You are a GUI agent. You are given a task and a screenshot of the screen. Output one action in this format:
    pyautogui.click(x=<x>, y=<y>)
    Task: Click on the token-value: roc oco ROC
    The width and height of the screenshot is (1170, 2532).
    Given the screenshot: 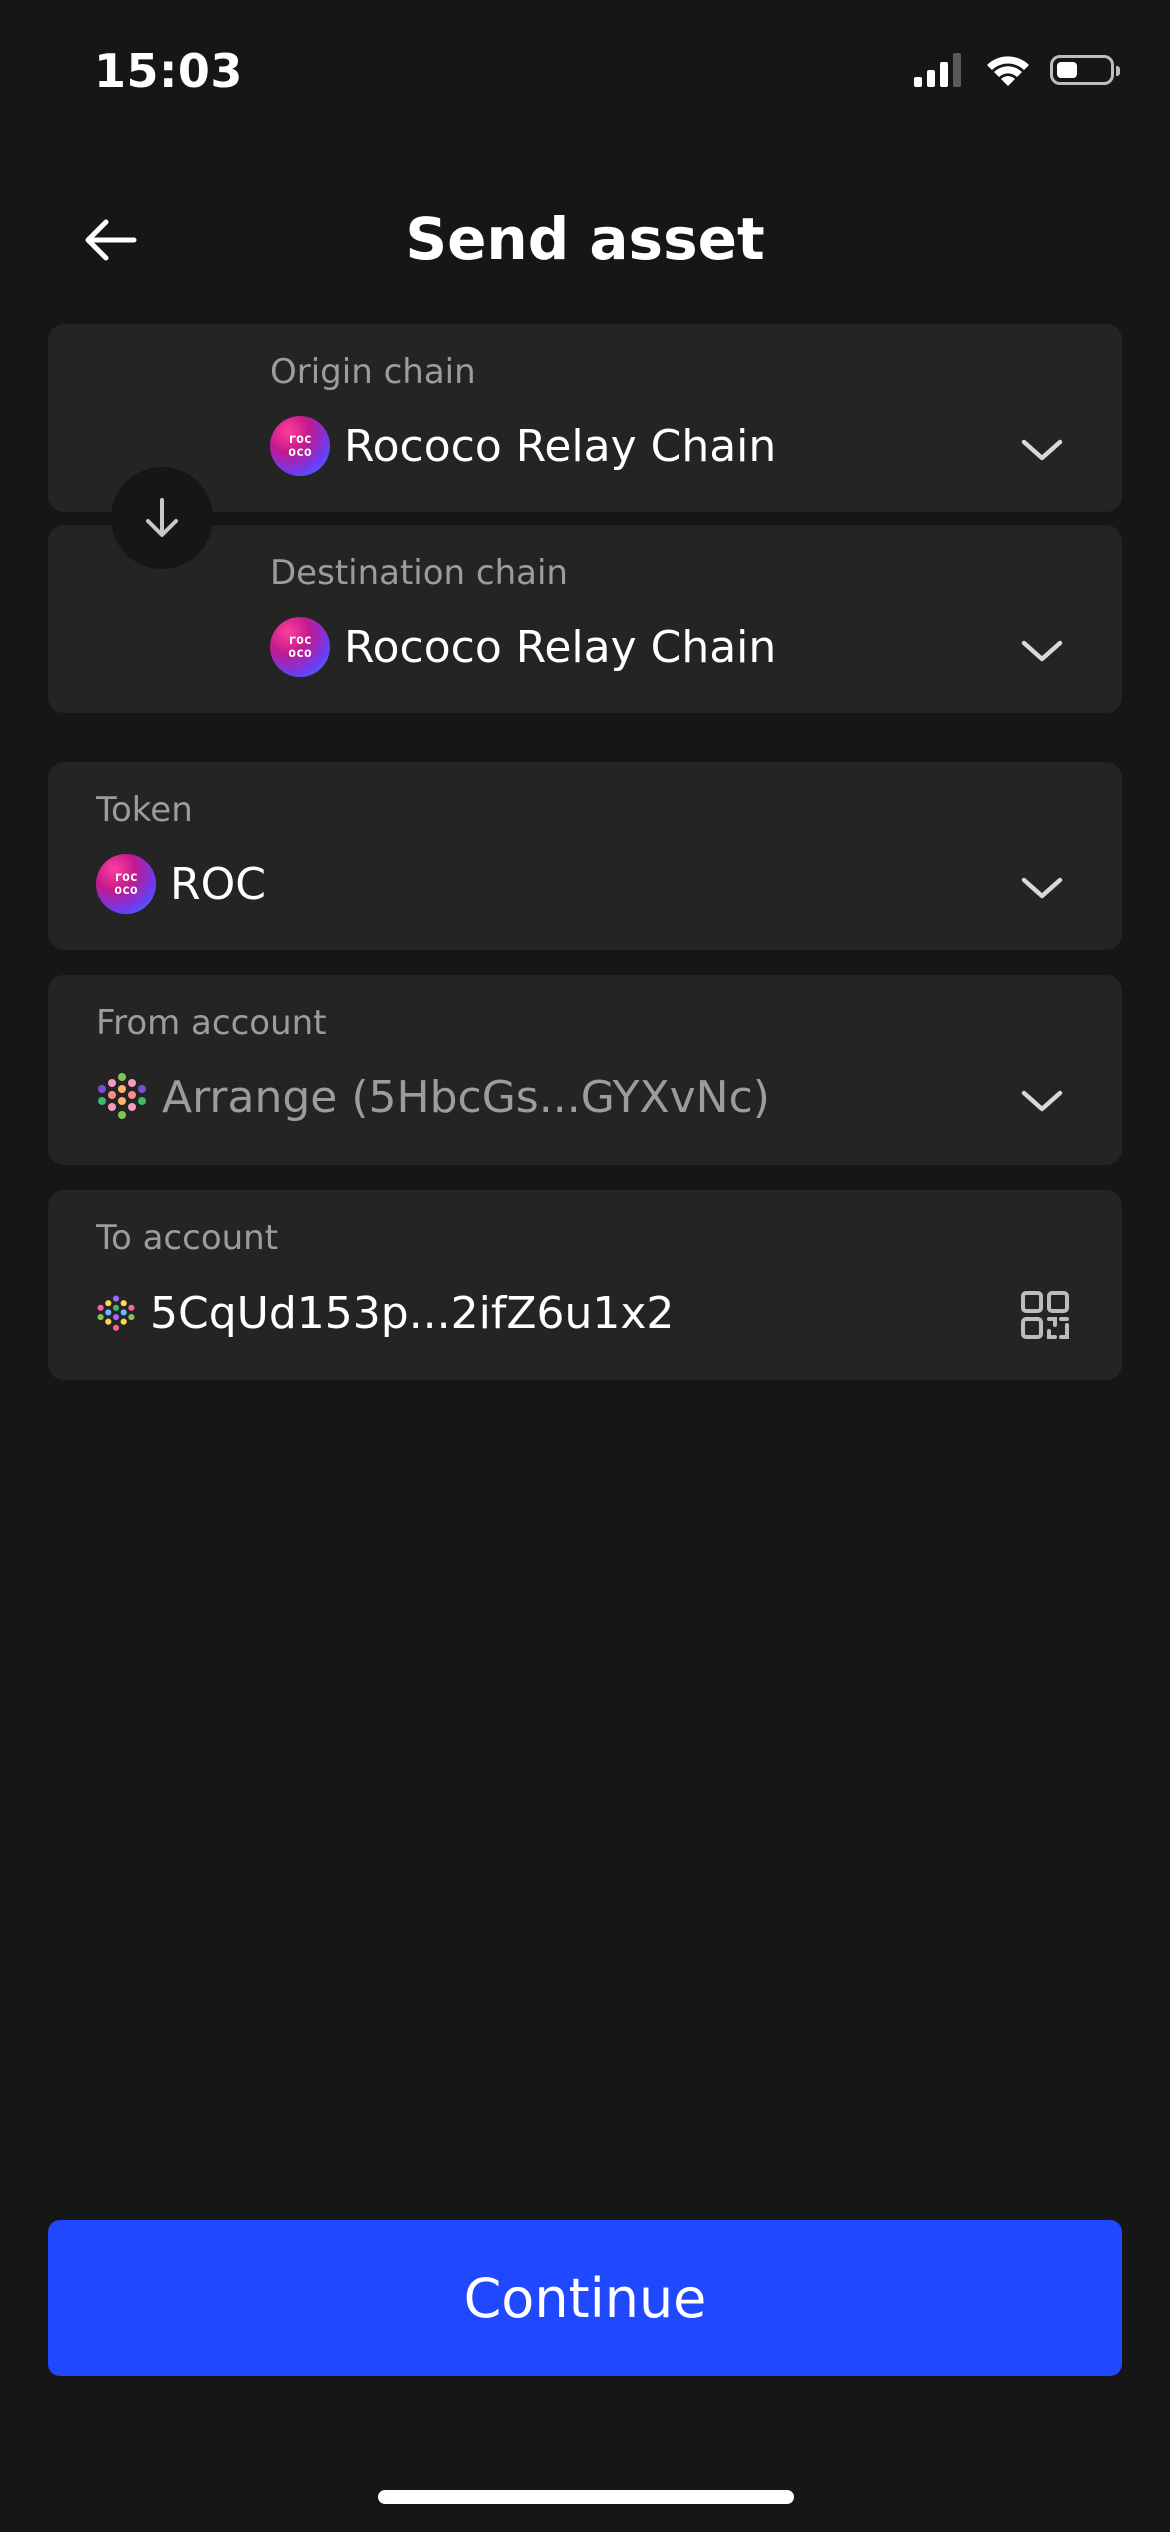 What is the action you would take?
    pyautogui.click(x=181, y=884)
    